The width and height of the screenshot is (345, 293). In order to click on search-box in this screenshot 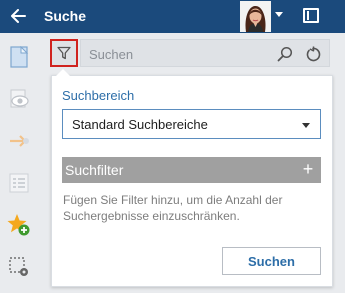, I will do `click(205, 53)`.